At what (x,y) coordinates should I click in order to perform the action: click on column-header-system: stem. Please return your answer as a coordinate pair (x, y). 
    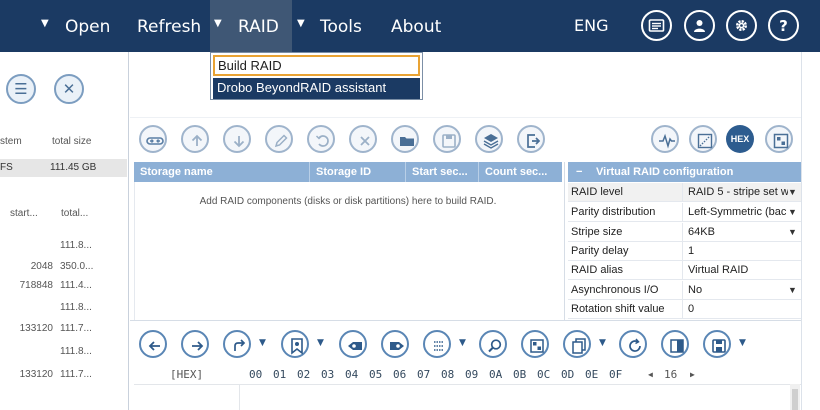
    Looking at the image, I should click on (11, 141).